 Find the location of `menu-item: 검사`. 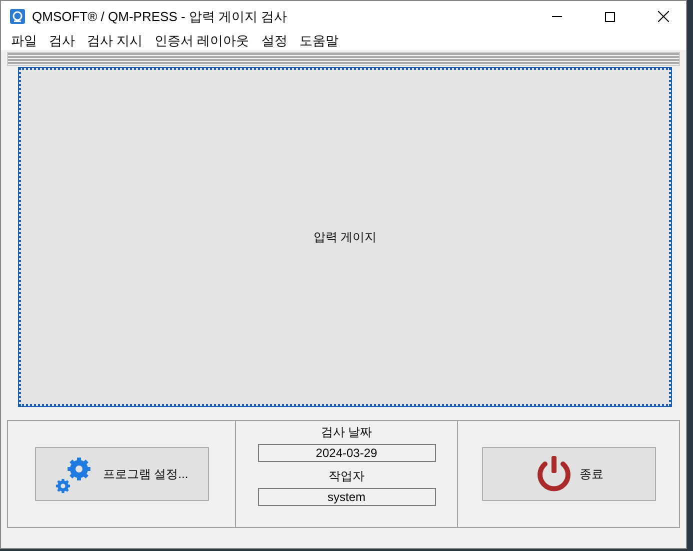

menu-item: 검사 is located at coordinates (62, 41).